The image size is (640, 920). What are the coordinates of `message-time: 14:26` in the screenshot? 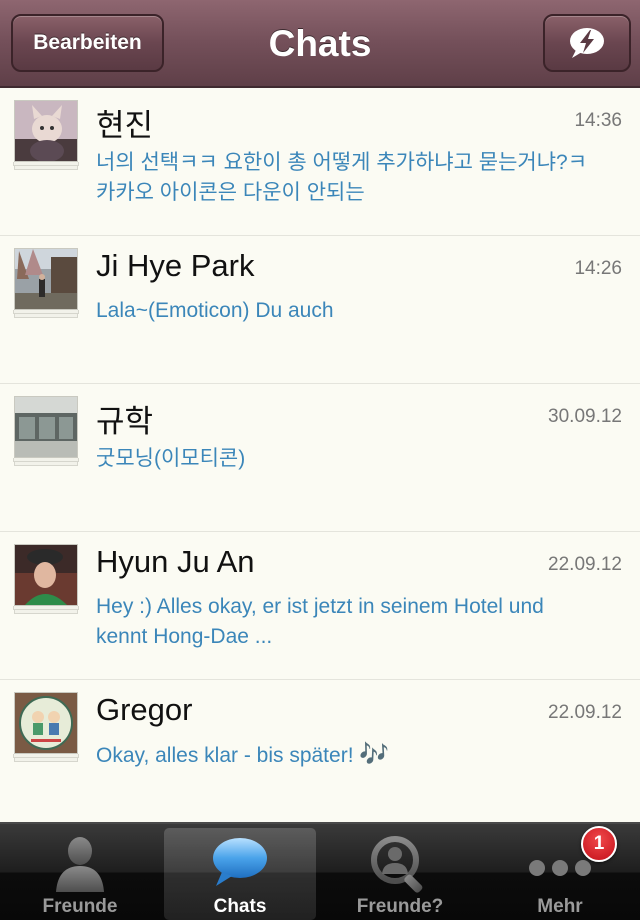 It's located at (598, 268).